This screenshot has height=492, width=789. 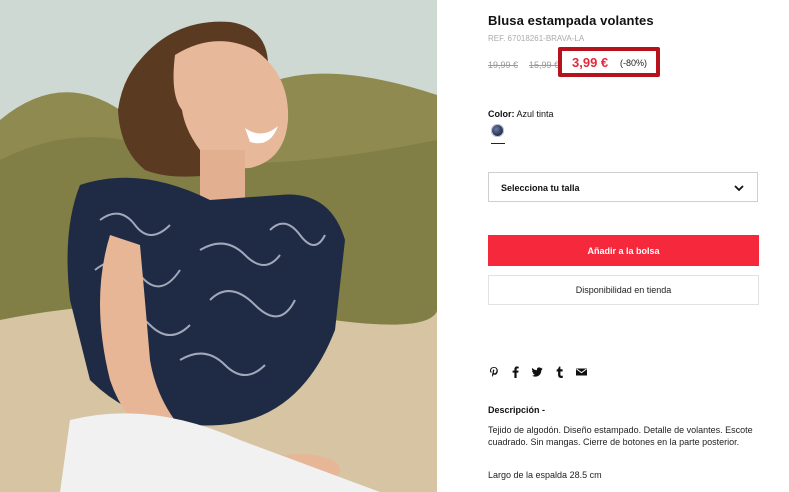 I want to click on original-price: 19,99 €, so click(x=503, y=65).